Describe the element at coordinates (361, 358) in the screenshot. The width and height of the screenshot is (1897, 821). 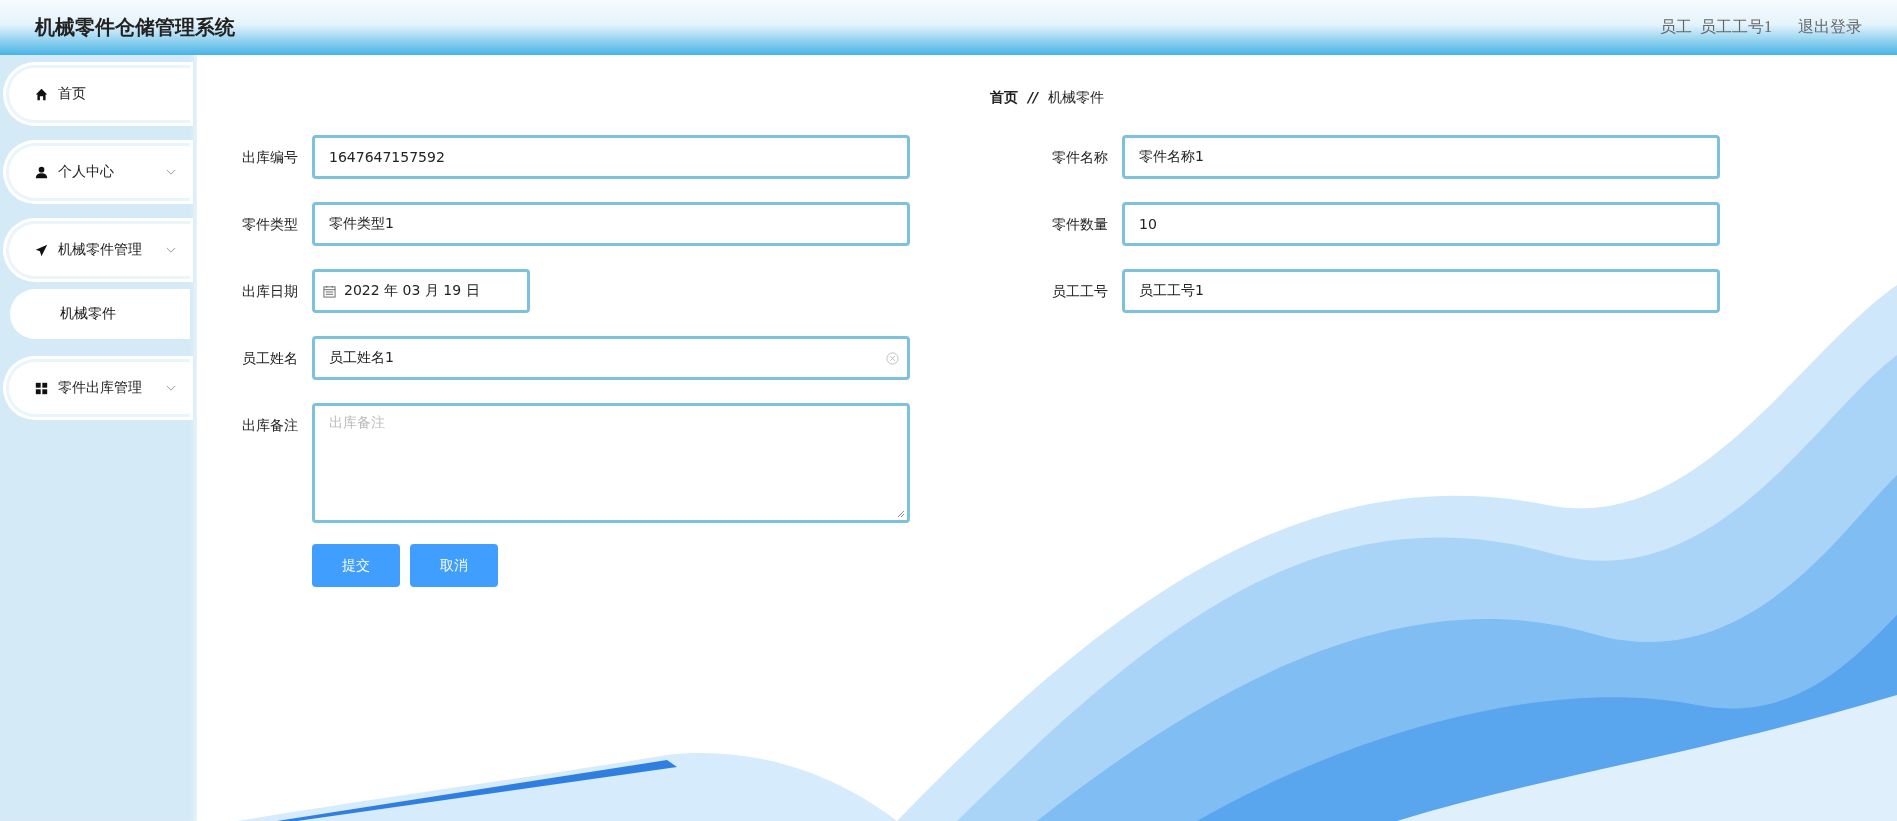
I see `field-value: 员工姓名1` at that location.